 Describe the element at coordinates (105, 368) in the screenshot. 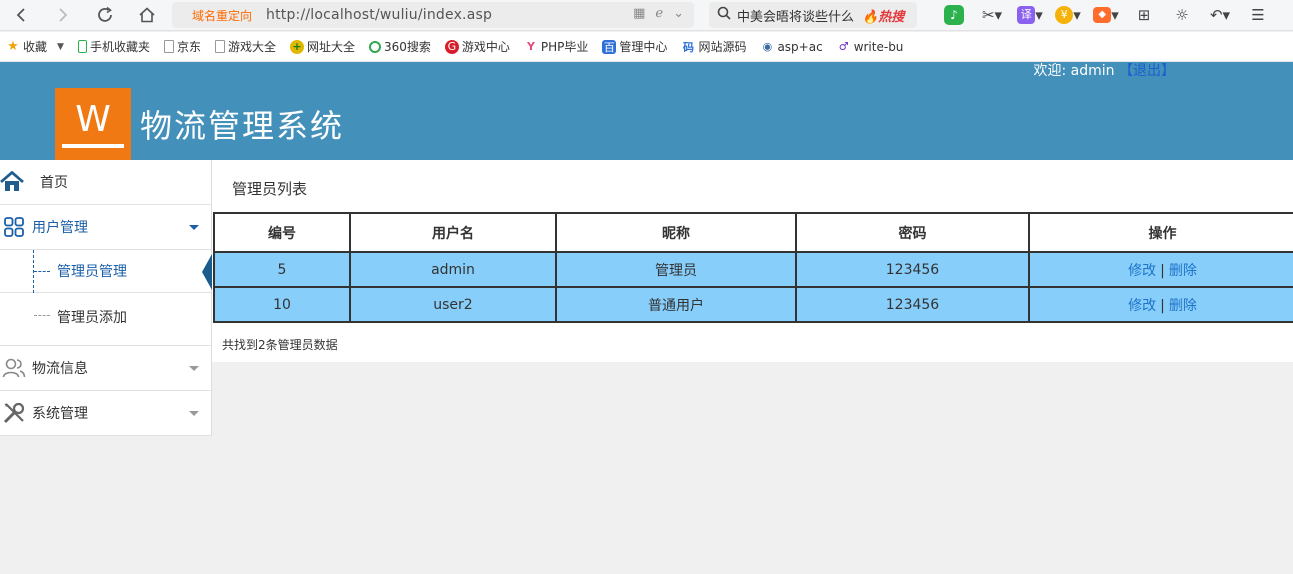

I see `sidebar-item-logistics: 物流信息` at that location.